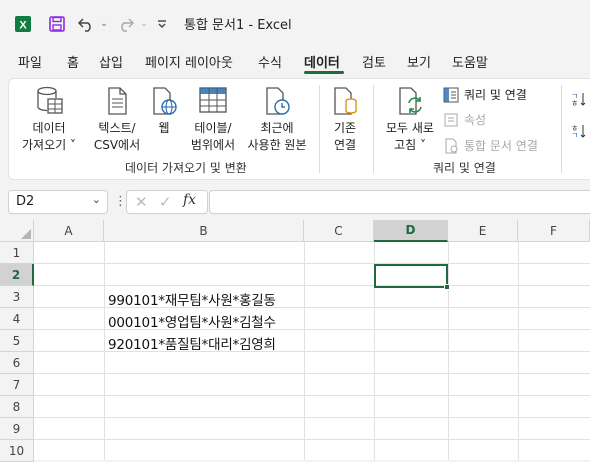 The width and height of the screenshot is (590, 462). What do you see at coordinates (278, 101) in the screenshot?
I see `recent-clock-file-icon` at bounding box center [278, 101].